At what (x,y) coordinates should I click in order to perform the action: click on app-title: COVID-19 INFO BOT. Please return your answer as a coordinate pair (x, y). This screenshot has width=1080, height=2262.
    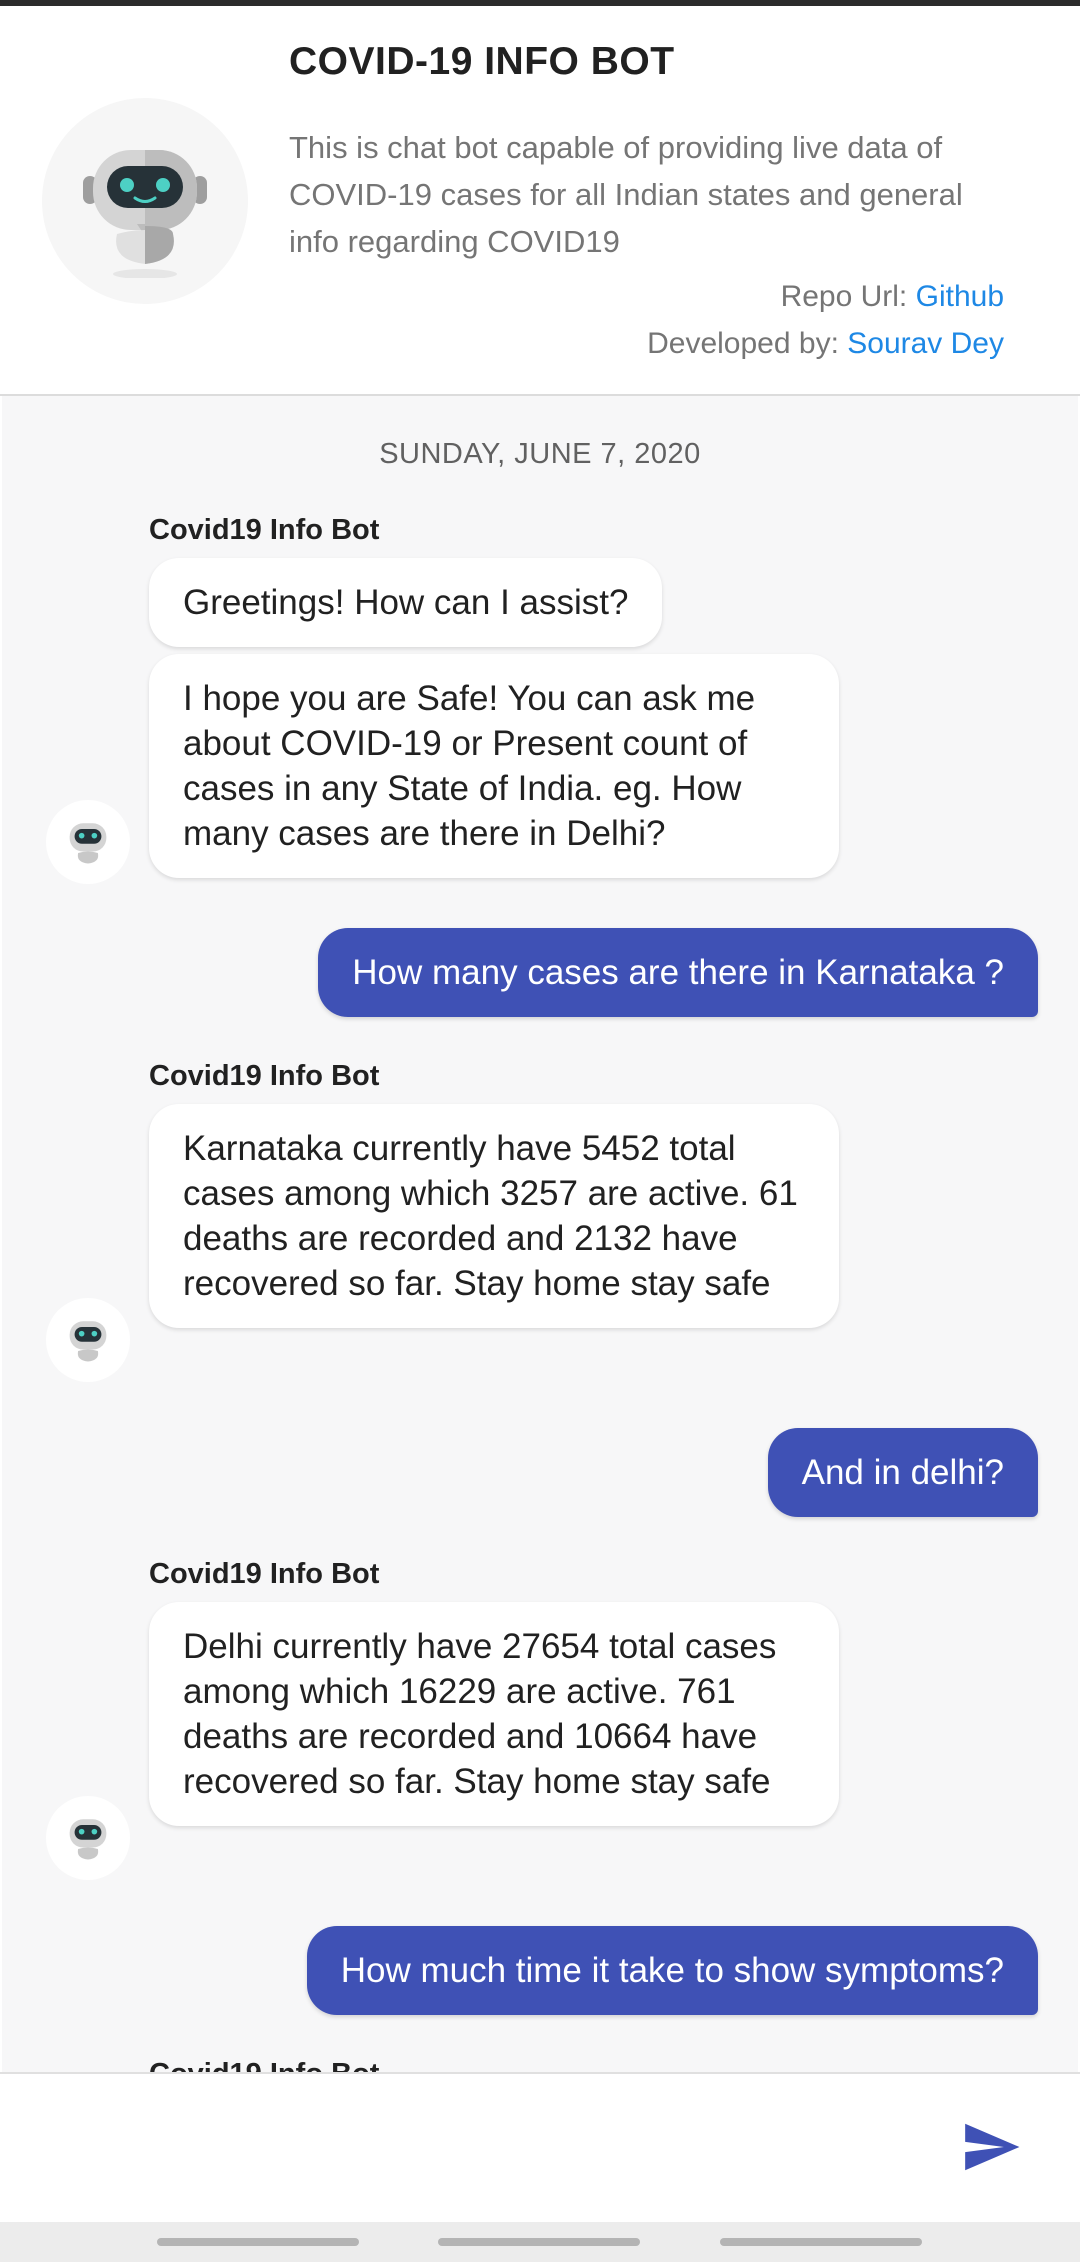
    Looking at the image, I should click on (482, 61).